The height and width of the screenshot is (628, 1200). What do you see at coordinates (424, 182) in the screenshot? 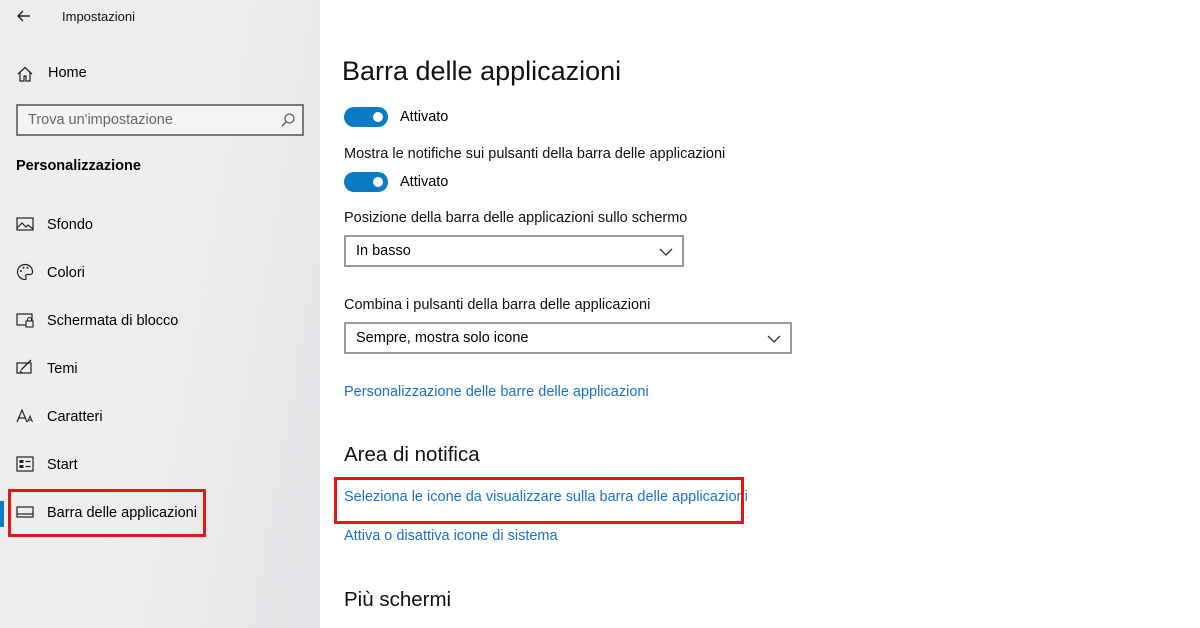
I see `toggle-state-2: Attivato` at bounding box center [424, 182].